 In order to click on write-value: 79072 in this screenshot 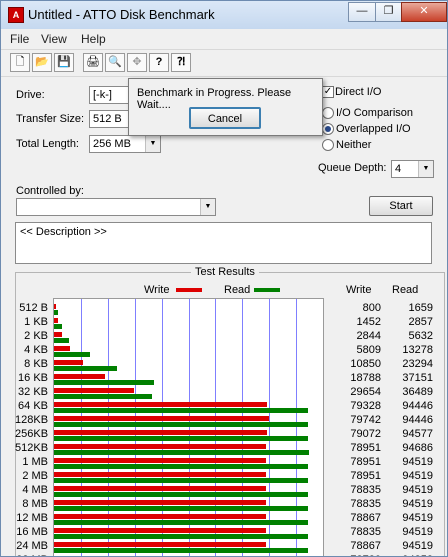, I will do `click(365, 434)`.